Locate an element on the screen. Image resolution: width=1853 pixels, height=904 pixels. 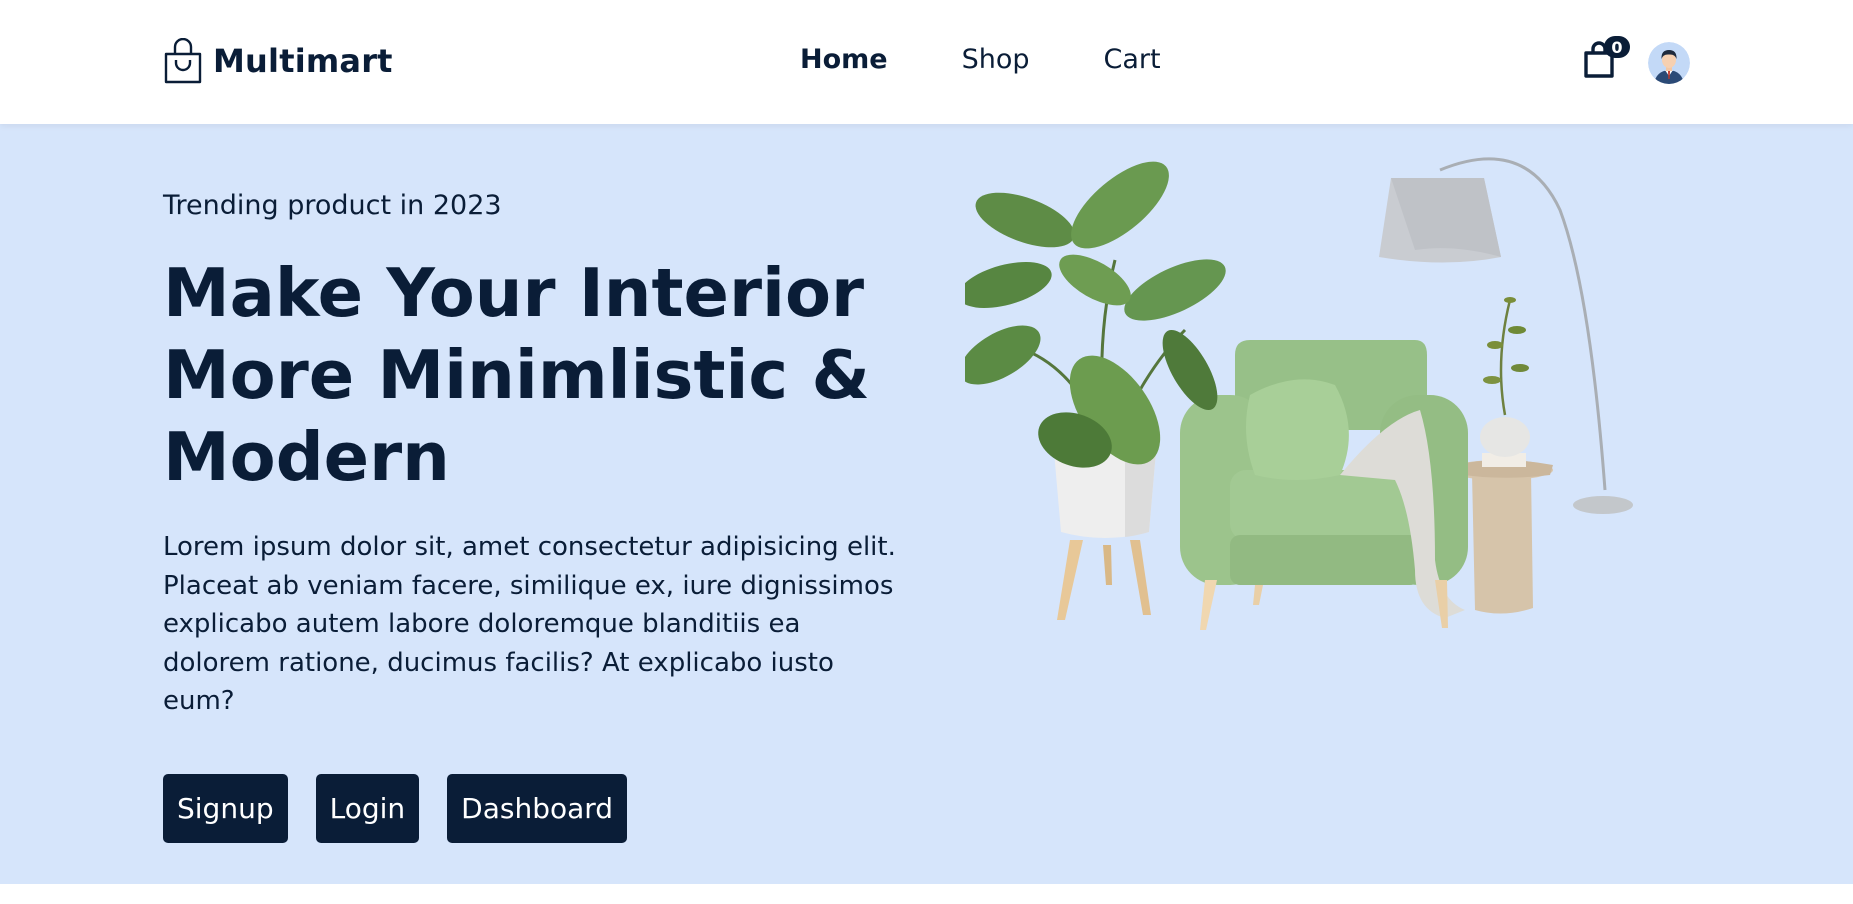
plant-leaf is located at coordinates (1025, 220).